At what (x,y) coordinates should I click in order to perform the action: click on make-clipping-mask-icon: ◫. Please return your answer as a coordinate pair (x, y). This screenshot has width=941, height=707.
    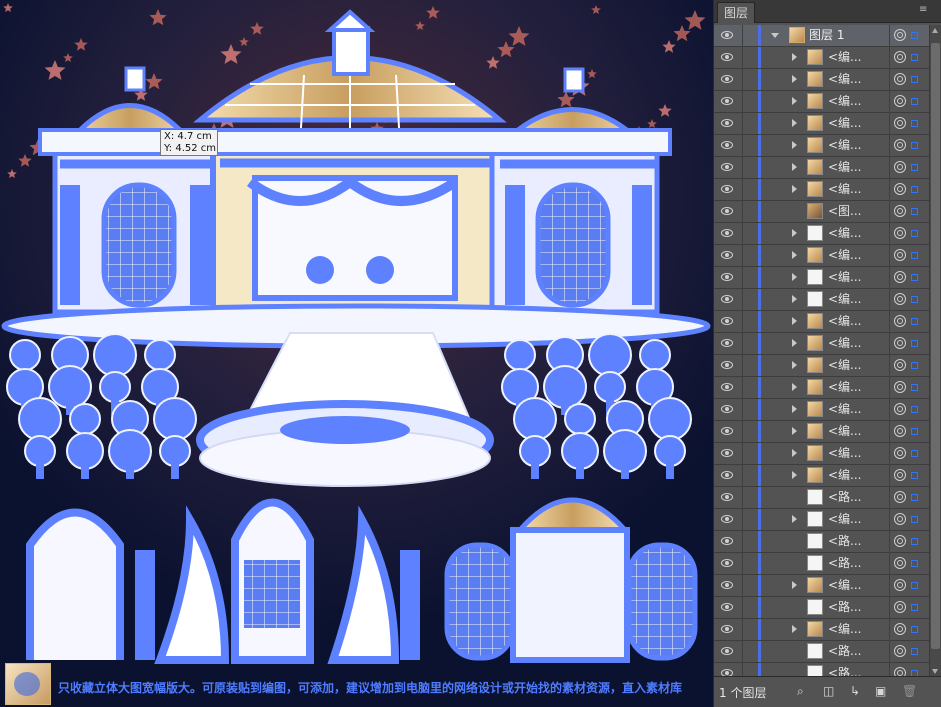
    Looking at the image, I should click on (829, 691).